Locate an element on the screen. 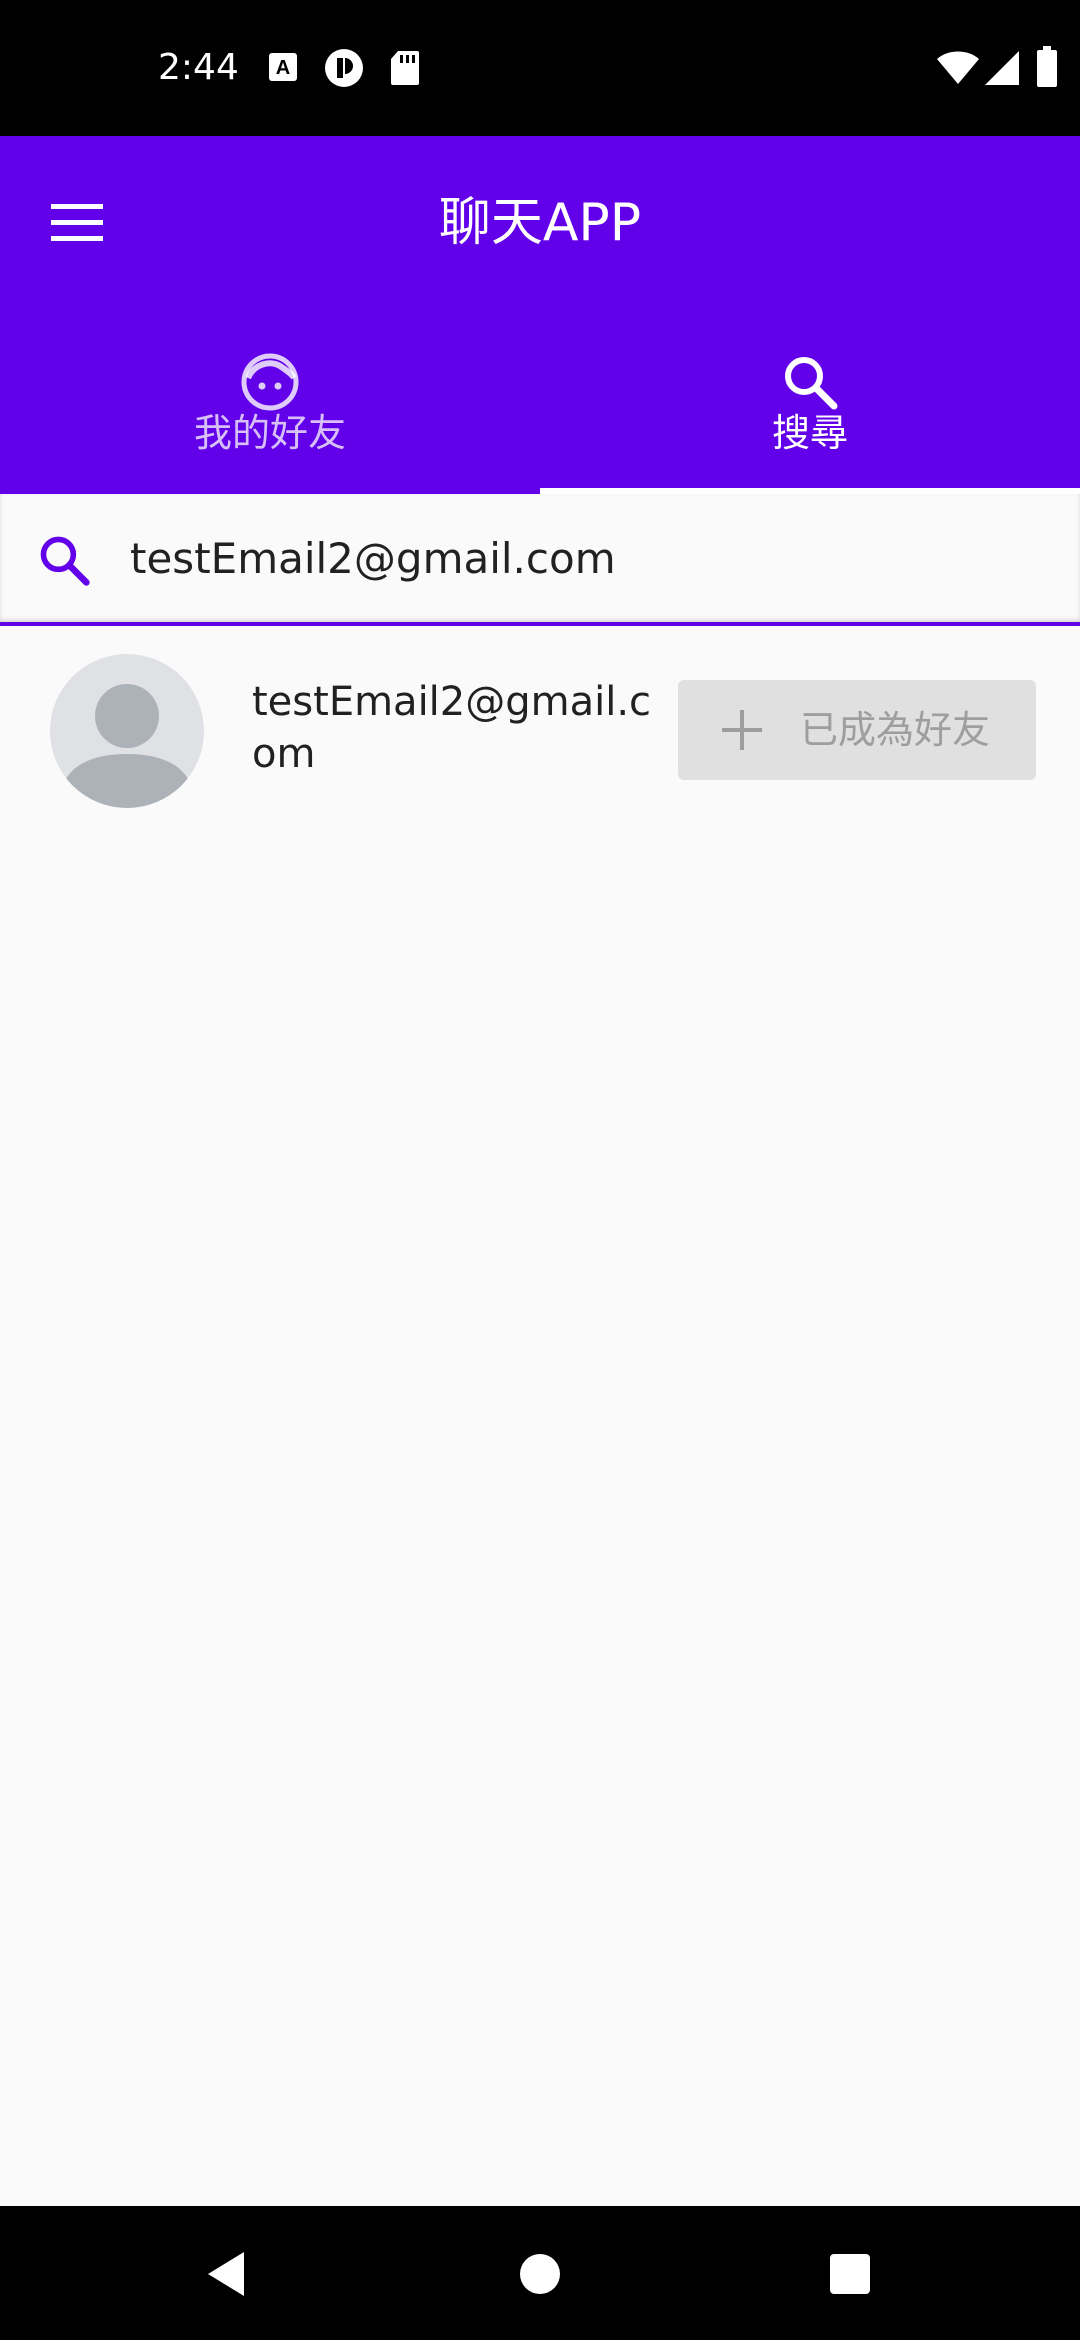 The height and width of the screenshot is (2340, 1080). tab-my-friends-label: 我的好友 is located at coordinates (269, 433).